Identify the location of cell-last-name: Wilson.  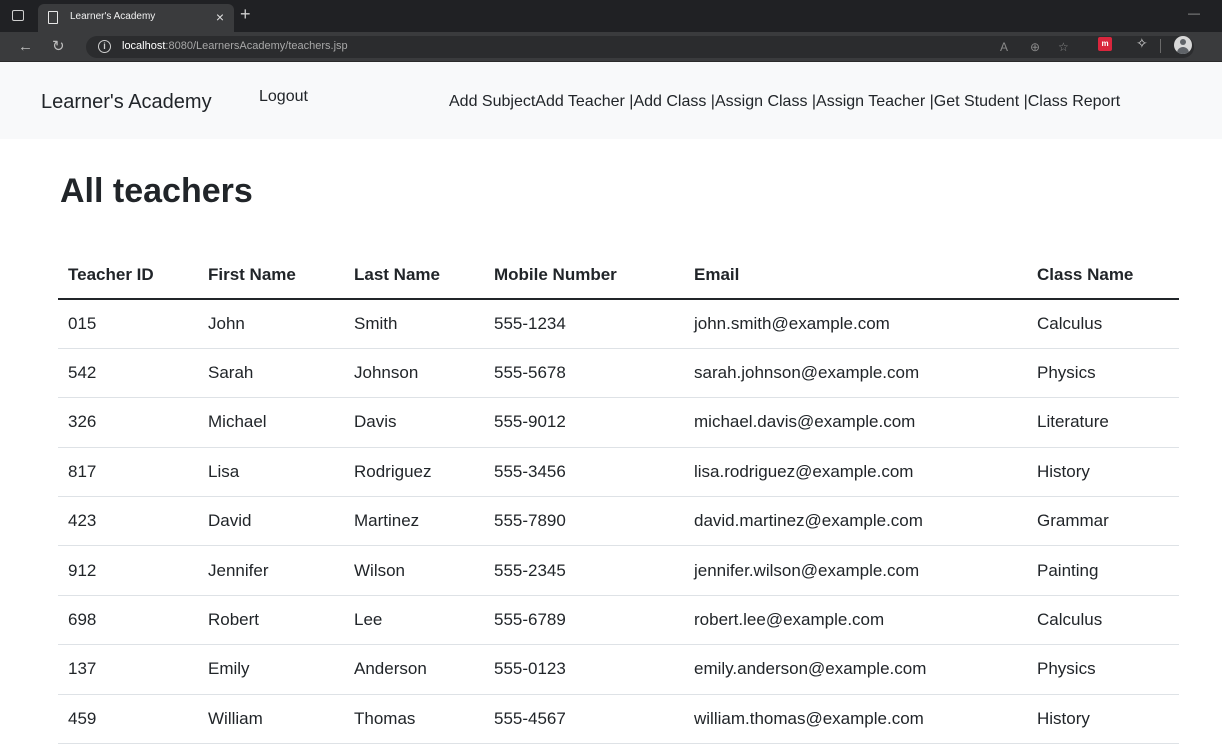
(414, 570).